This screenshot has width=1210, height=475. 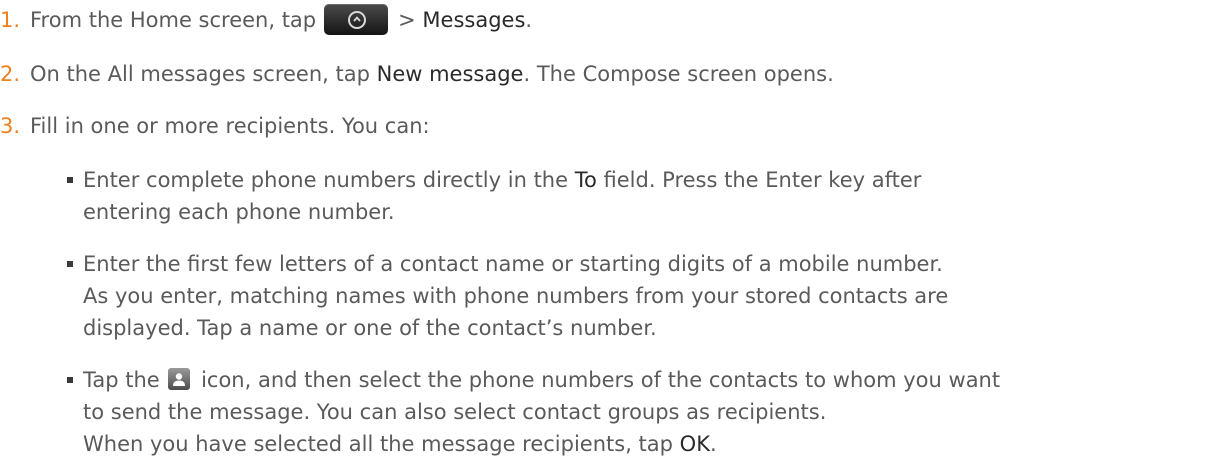 What do you see at coordinates (121, 380) in the screenshot?
I see `bullet-line: Tap the` at bounding box center [121, 380].